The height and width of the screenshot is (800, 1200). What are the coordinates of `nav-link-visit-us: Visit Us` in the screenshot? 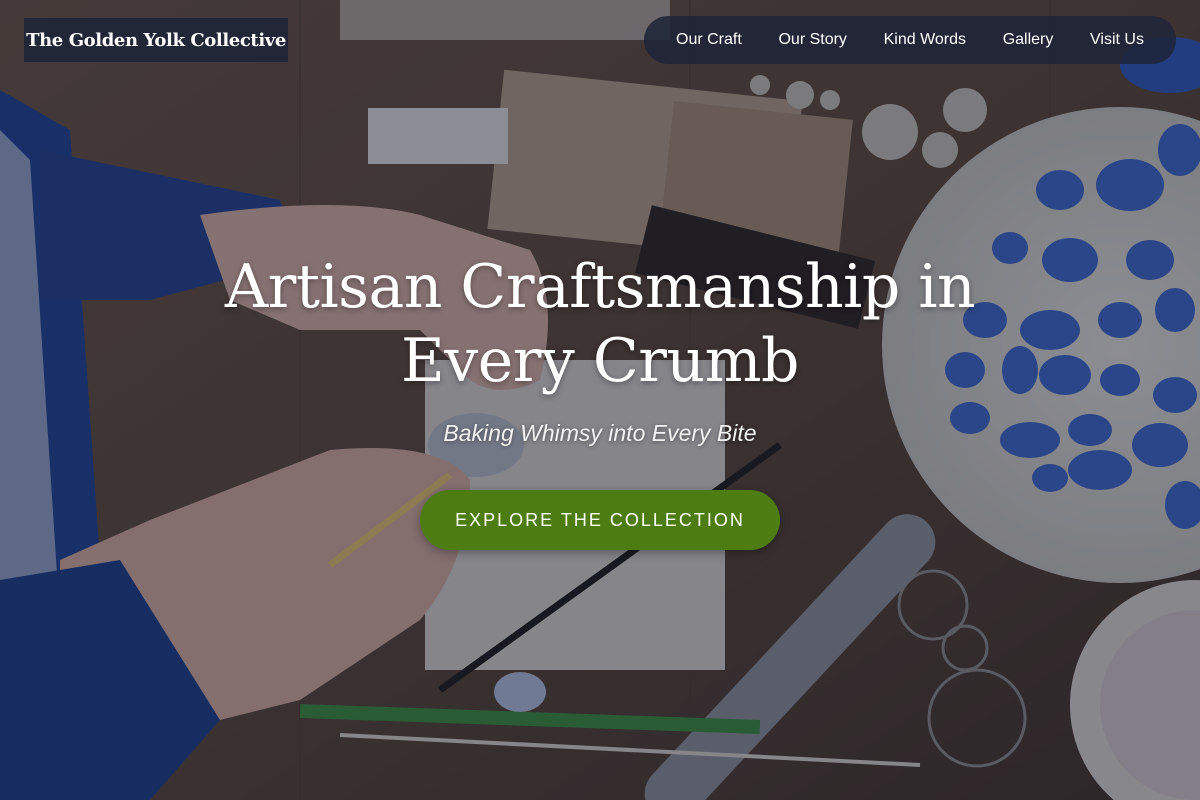 It's located at (1117, 40).